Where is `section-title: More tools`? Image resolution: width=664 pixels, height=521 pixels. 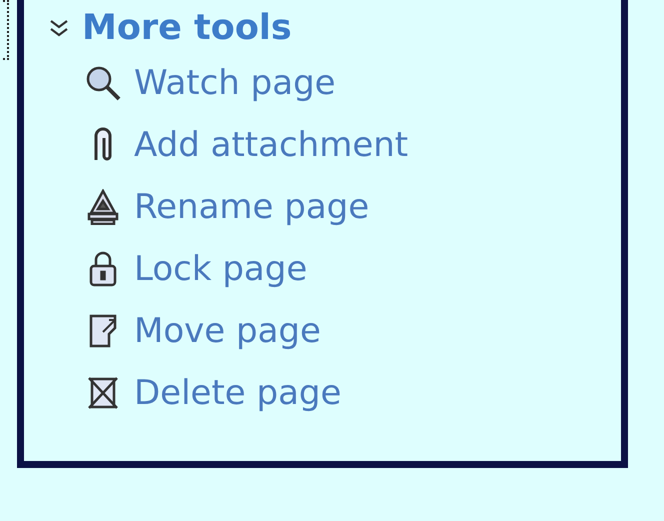
section-title: More tools is located at coordinates (187, 28).